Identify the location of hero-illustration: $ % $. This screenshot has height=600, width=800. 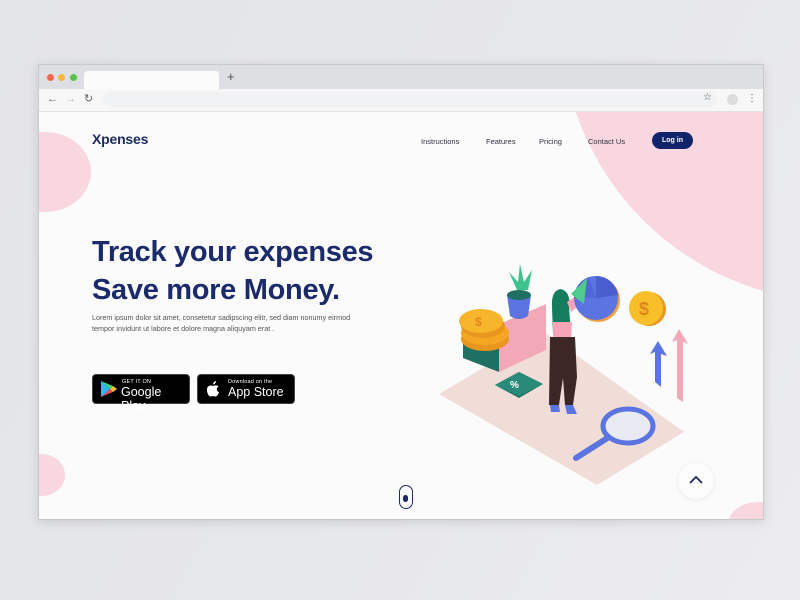
(563, 374).